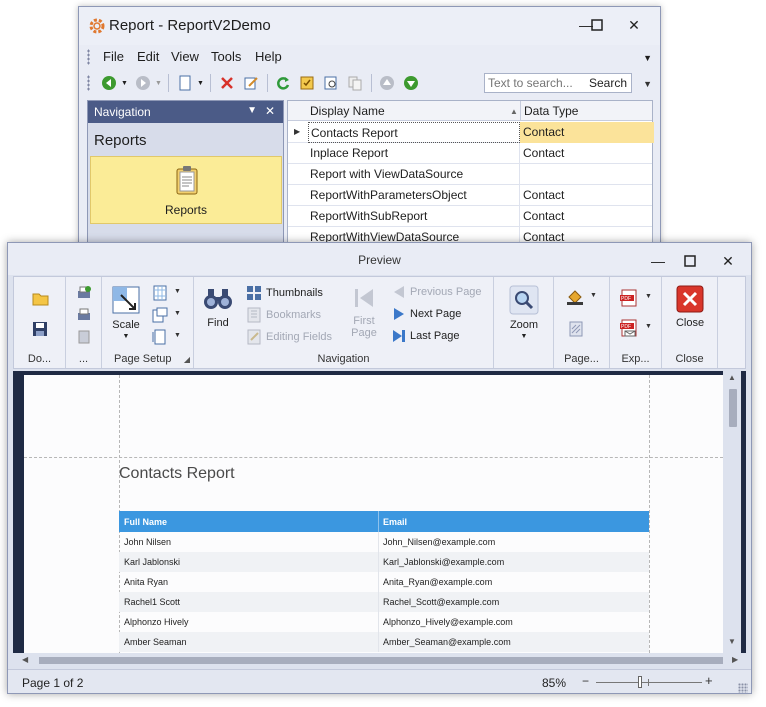 This screenshot has height=707, width=766. What do you see at coordinates (185, 83) in the screenshot?
I see `new-icon` at bounding box center [185, 83].